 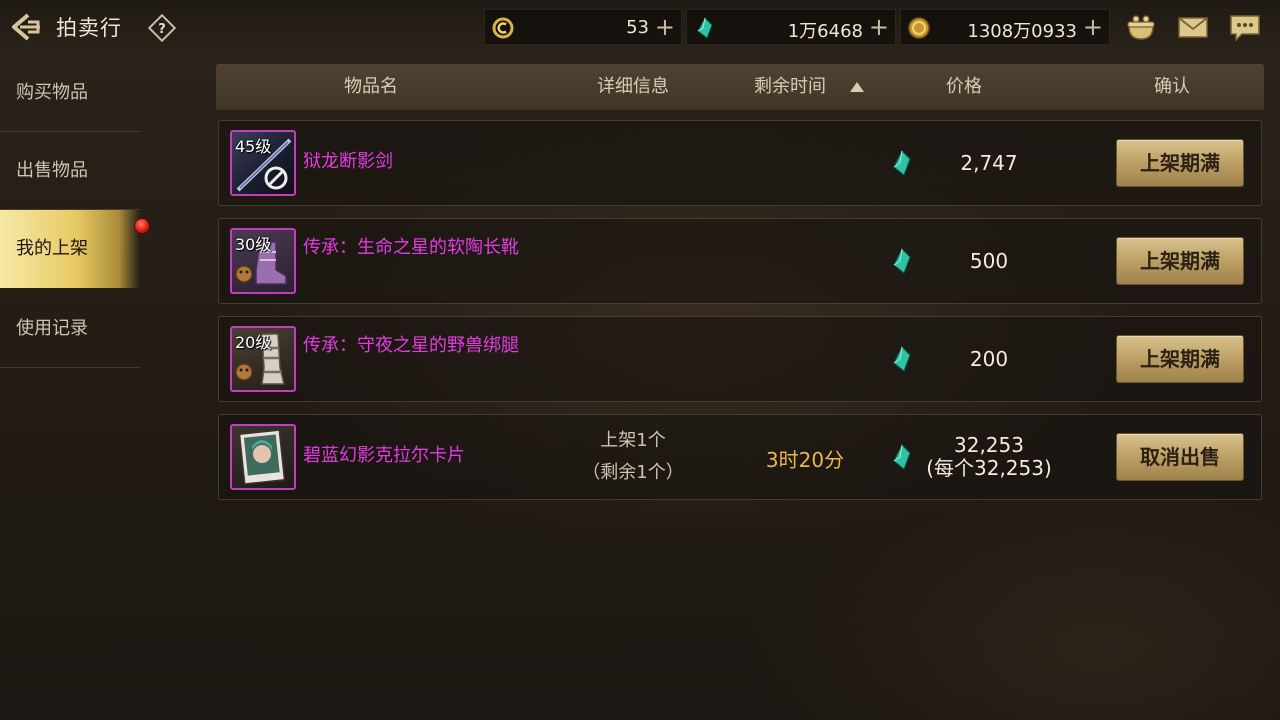 What do you see at coordinates (52, 328) in the screenshot?
I see `sidebar-item-label: 使用记录` at bounding box center [52, 328].